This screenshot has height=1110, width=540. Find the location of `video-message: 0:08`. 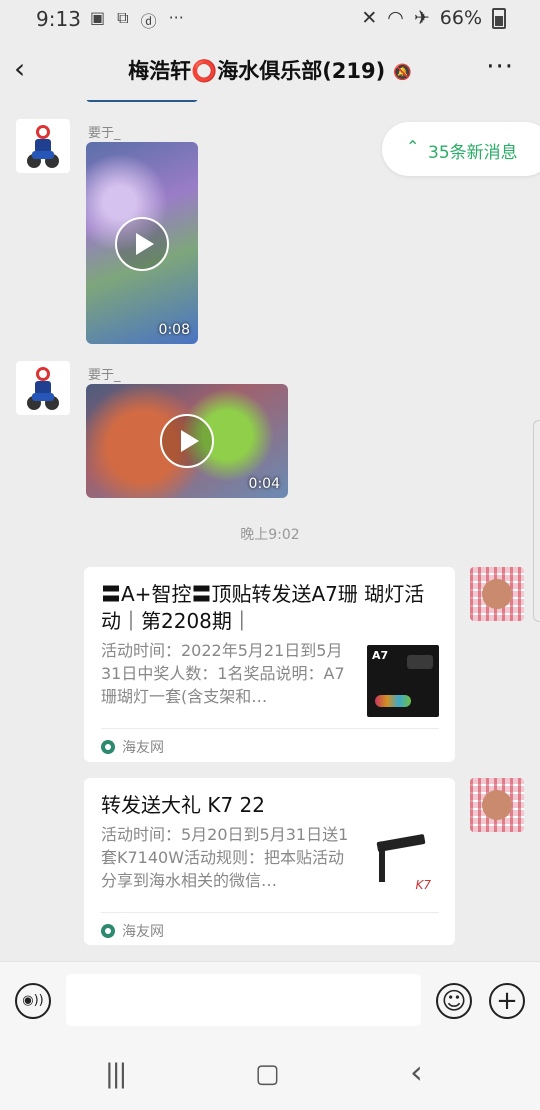

video-message: 0:08 is located at coordinates (142, 243).